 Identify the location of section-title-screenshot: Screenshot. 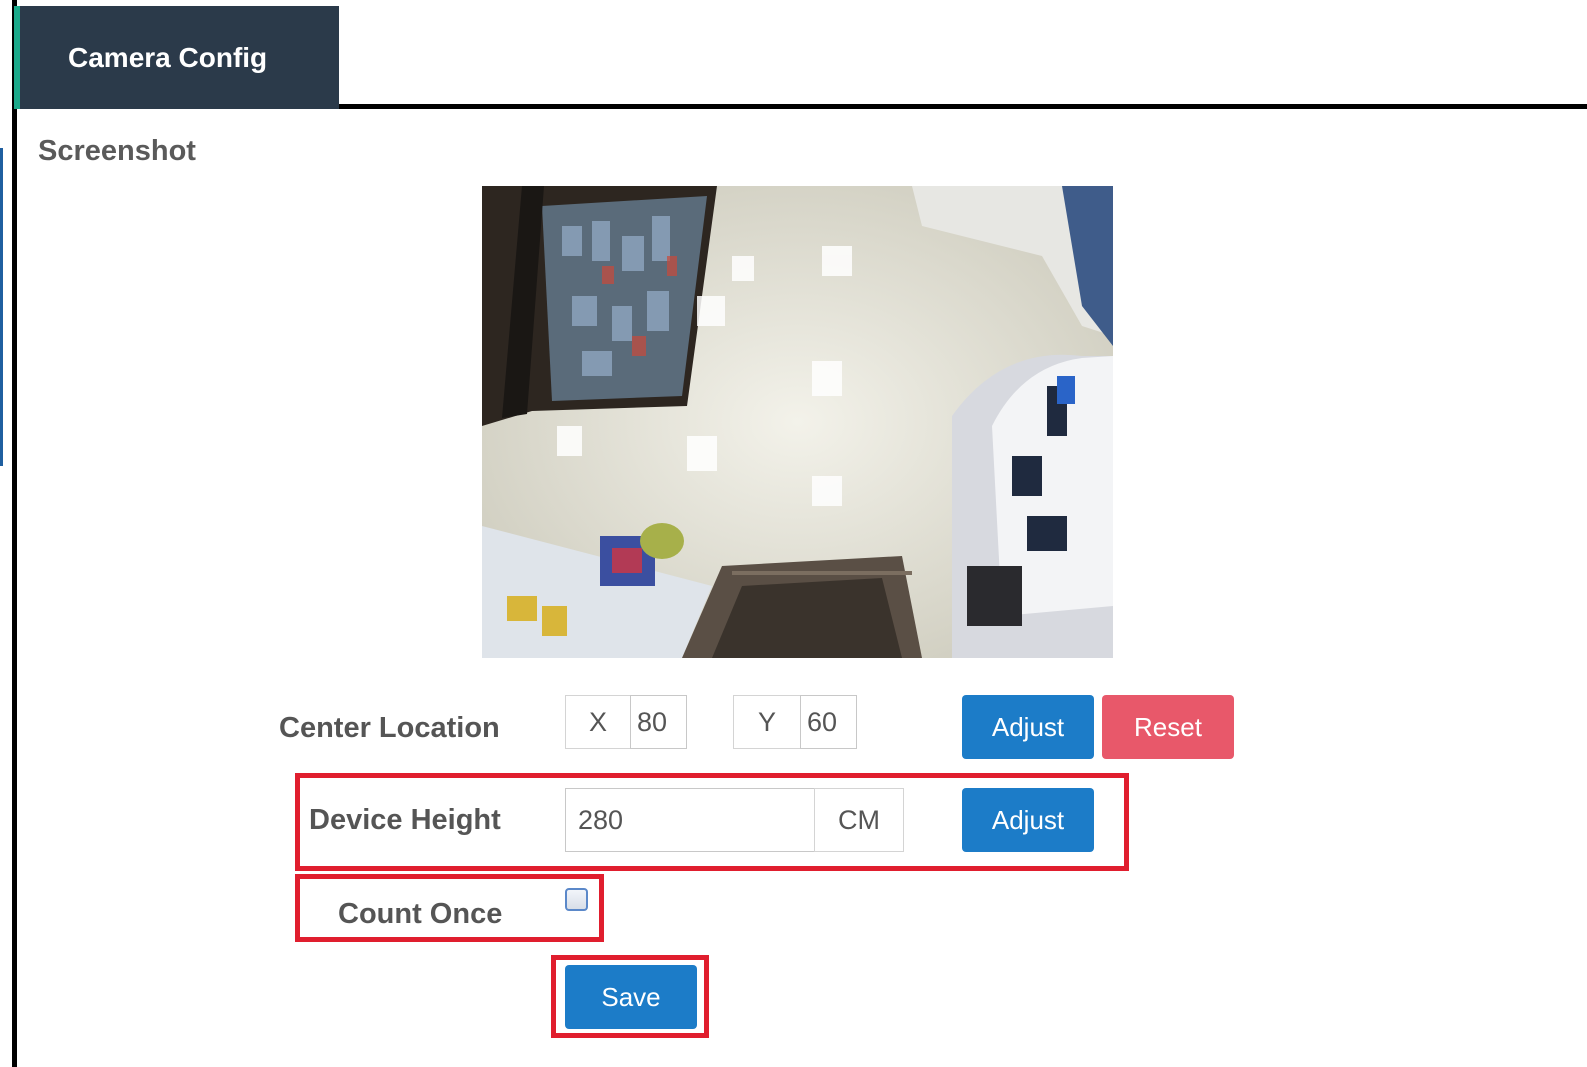
(117, 151).